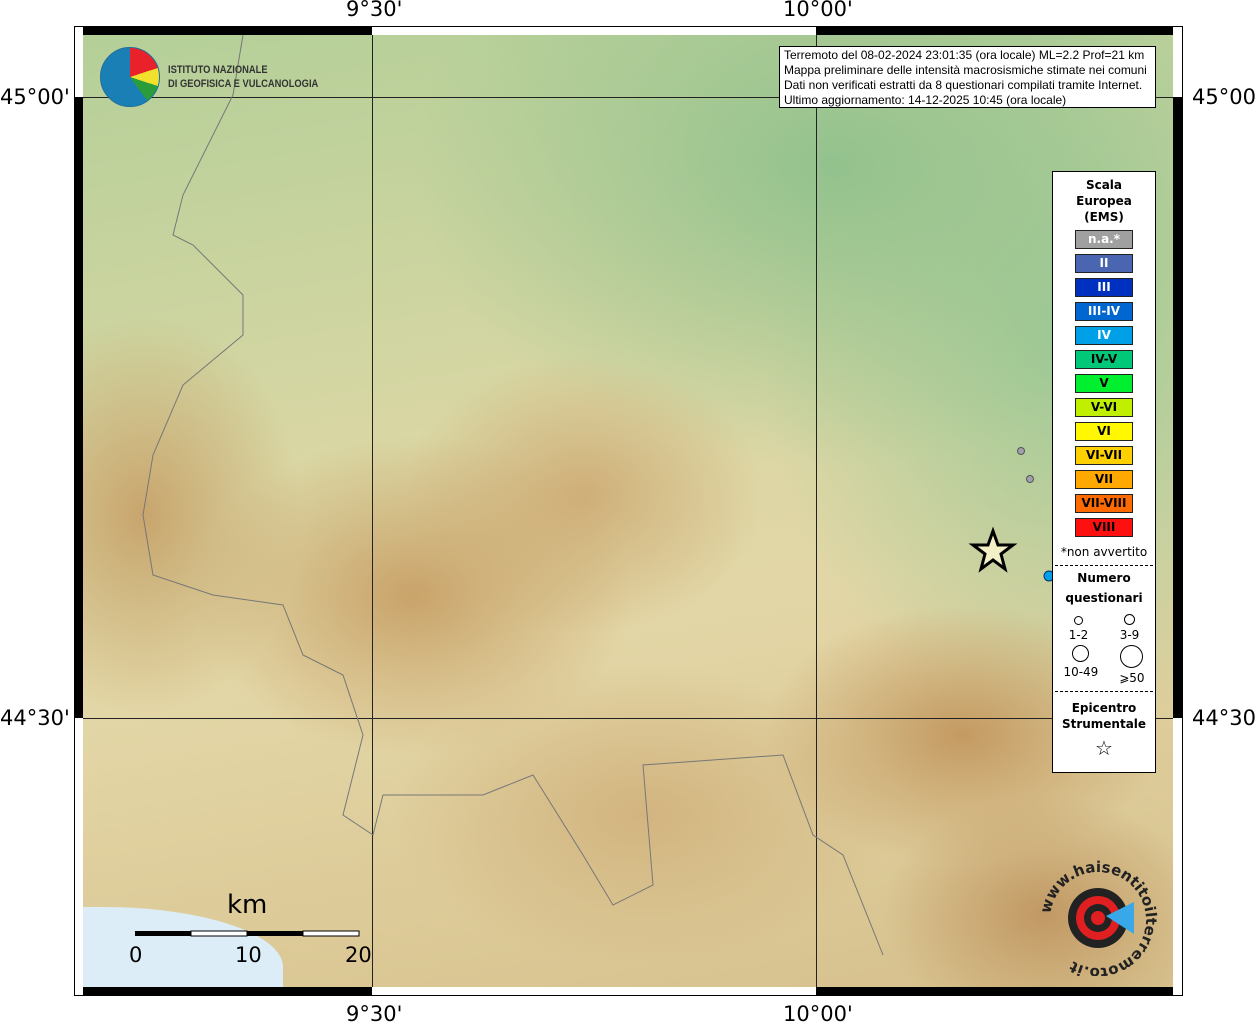  Describe the element at coordinates (818, 1014) in the screenshot. I see `lon-label-bottom: 10°00'` at that location.